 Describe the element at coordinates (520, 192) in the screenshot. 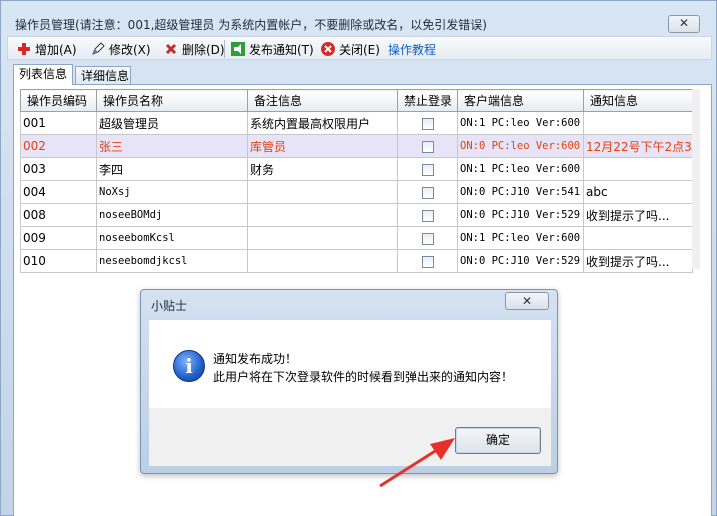

I see `cell-client-info: ON:0 PC:J10 Ver:541` at that location.